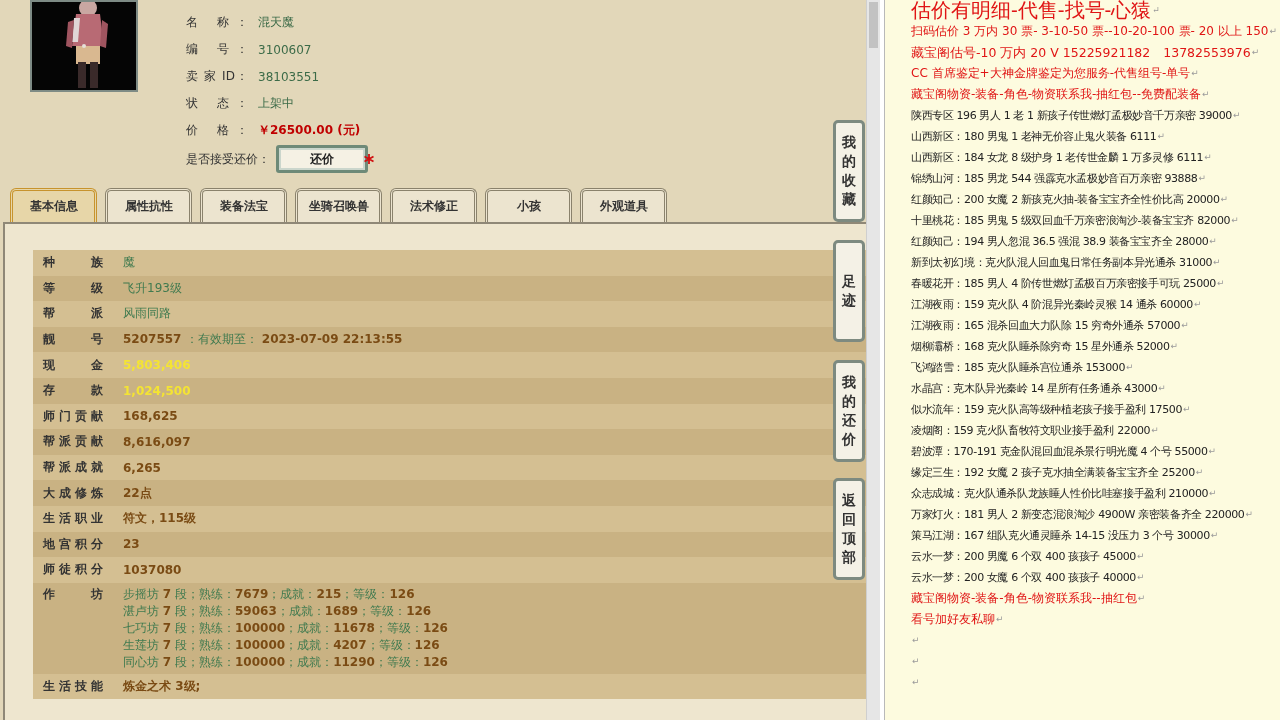 The height and width of the screenshot is (720, 1280). What do you see at coordinates (73, 570) in the screenshot?
I see `row-label: 师徒积分` at bounding box center [73, 570].